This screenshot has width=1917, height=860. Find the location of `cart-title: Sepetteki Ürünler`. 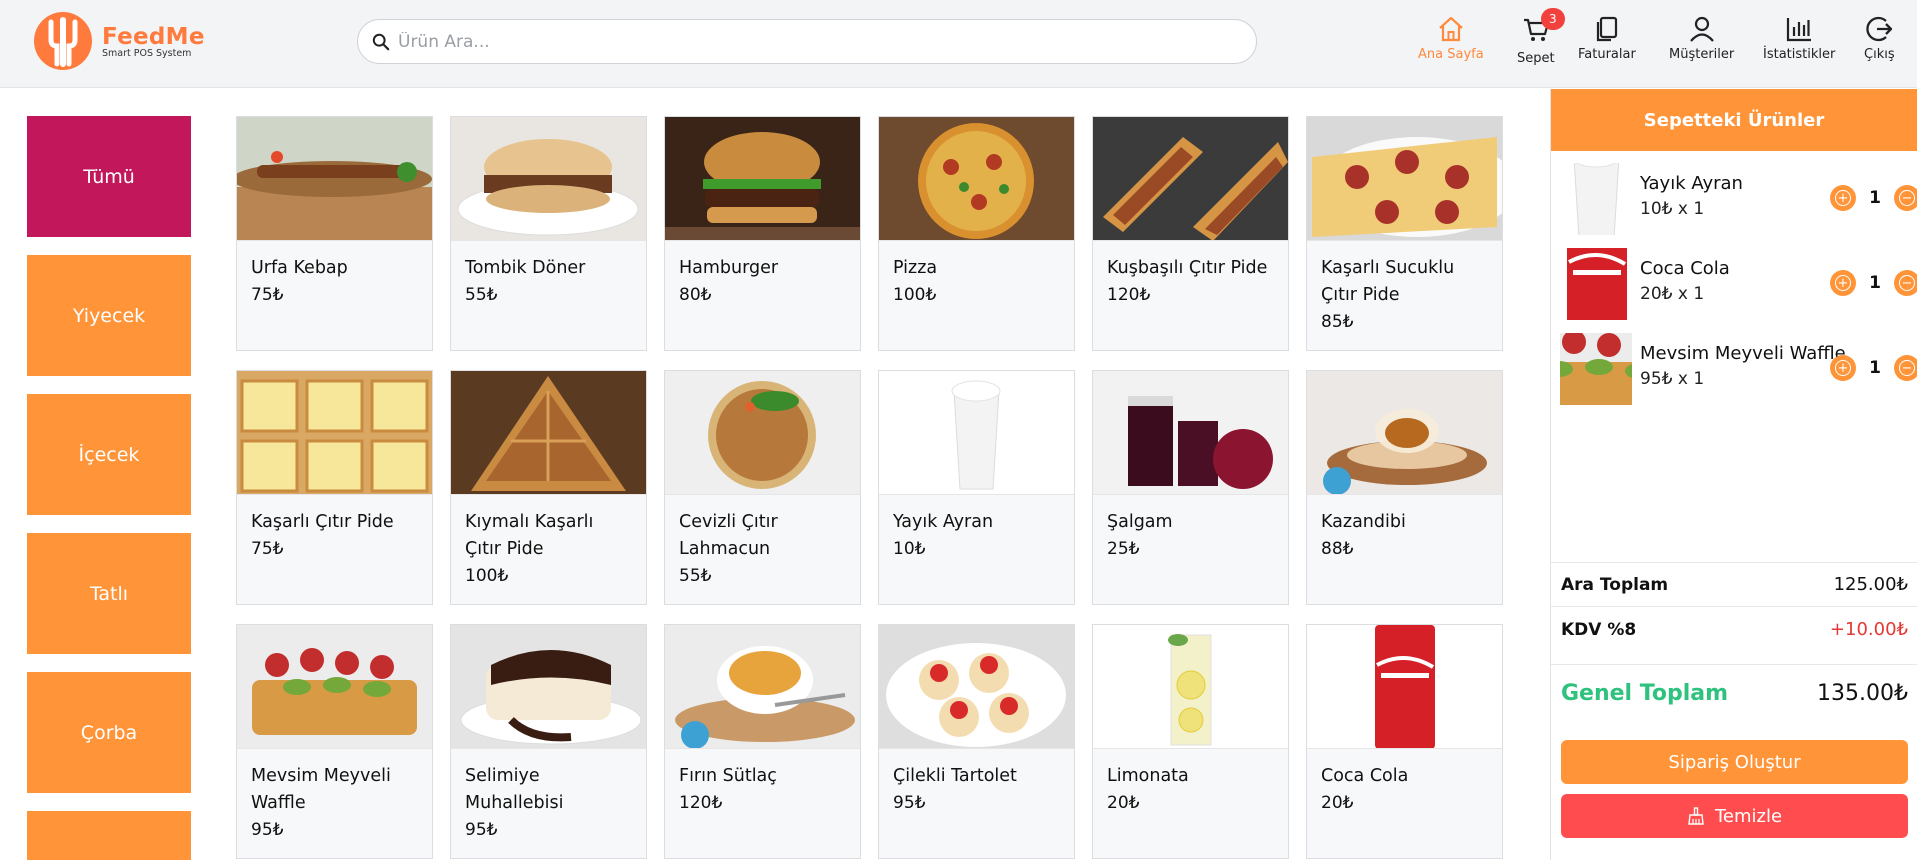

cart-title: Sepetteki Ürünler is located at coordinates (1734, 120).